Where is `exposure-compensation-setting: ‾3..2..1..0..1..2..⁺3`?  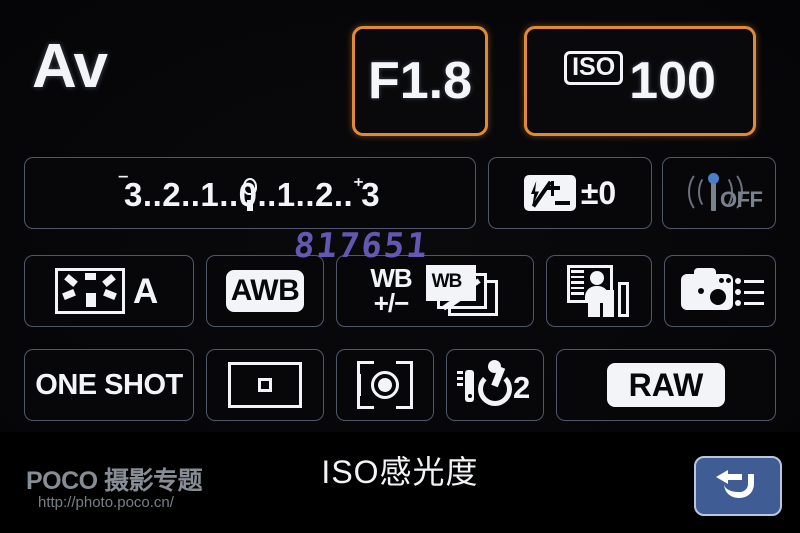
exposure-compensation-setting: ‾3..2..1..0..1..2..⁺3 is located at coordinates (250, 193).